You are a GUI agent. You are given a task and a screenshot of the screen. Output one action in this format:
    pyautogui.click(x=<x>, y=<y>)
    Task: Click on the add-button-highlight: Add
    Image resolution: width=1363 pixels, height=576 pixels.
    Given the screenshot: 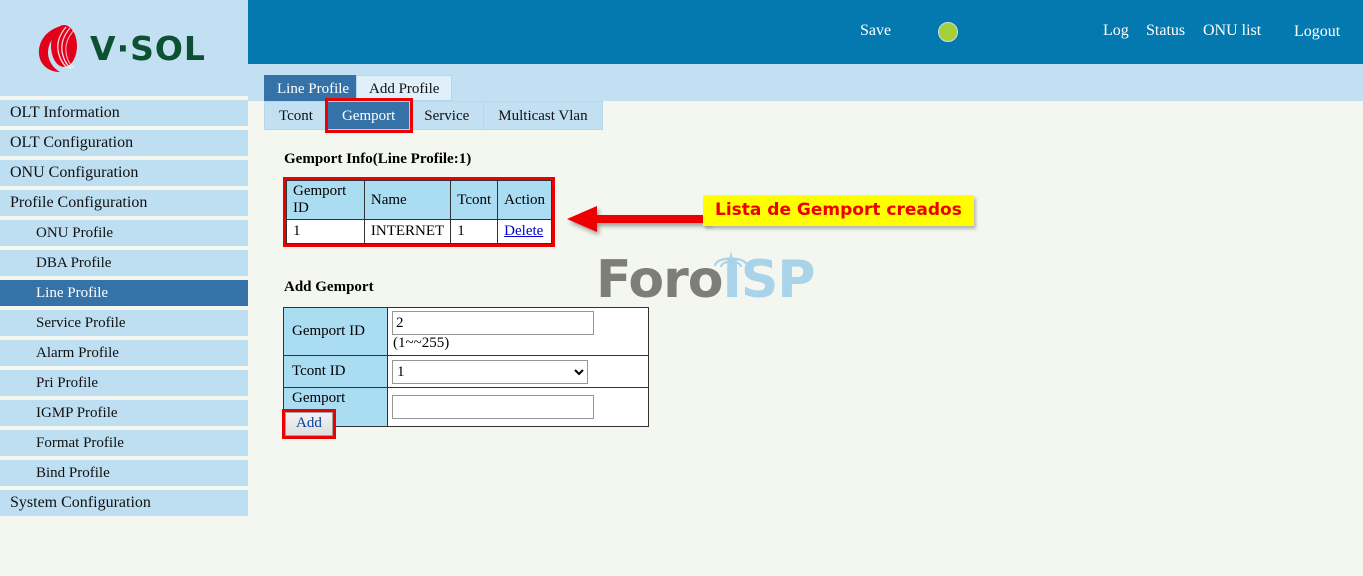 What is the action you would take?
    pyautogui.click(x=309, y=424)
    